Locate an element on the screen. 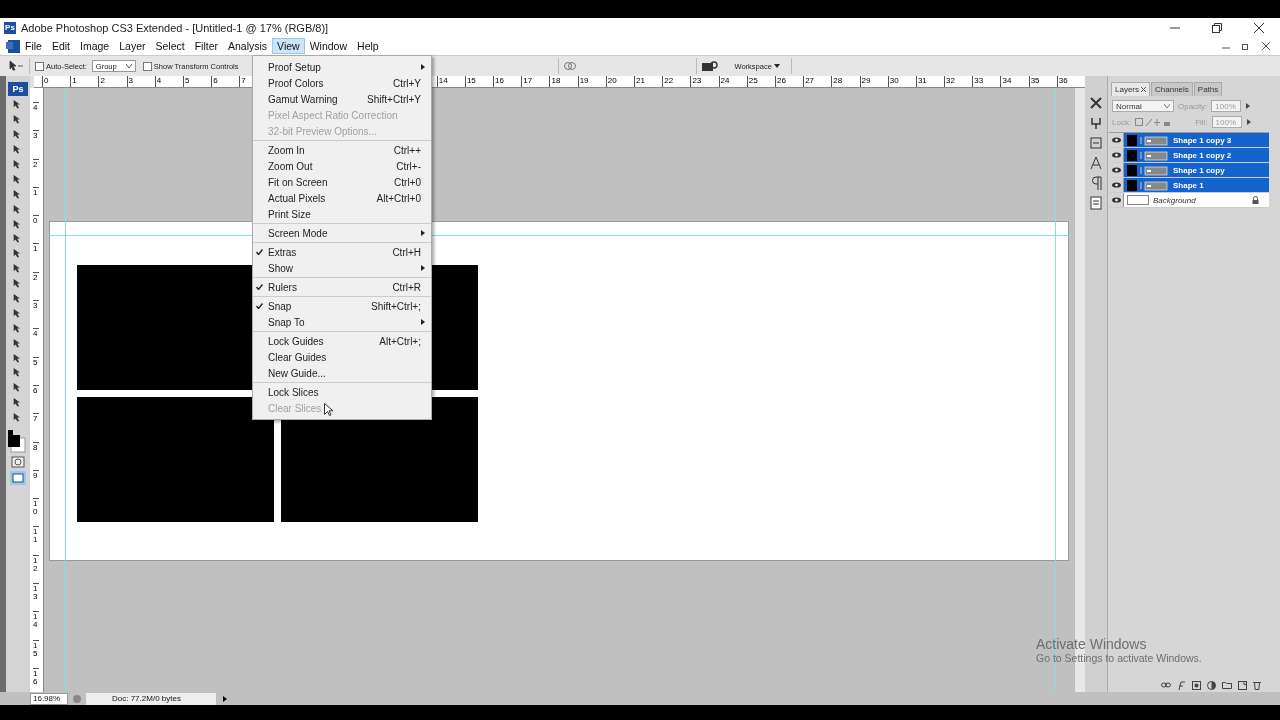  menu-item: Lock Slices is located at coordinates (342, 392).